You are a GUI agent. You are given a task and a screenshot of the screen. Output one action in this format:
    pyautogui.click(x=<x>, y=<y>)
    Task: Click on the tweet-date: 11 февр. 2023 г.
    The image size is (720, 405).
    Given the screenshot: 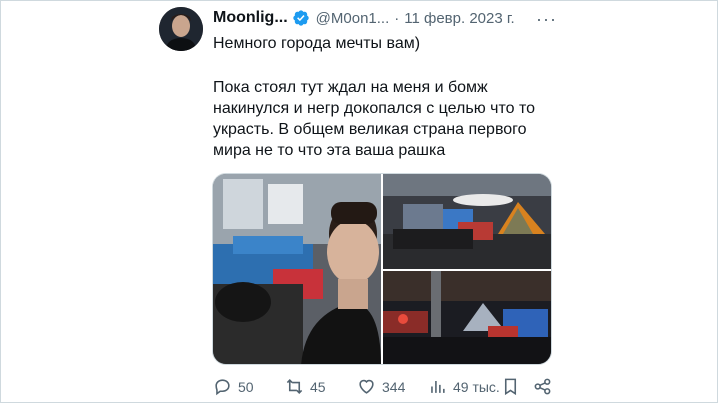 What is the action you would take?
    pyautogui.click(x=459, y=18)
    